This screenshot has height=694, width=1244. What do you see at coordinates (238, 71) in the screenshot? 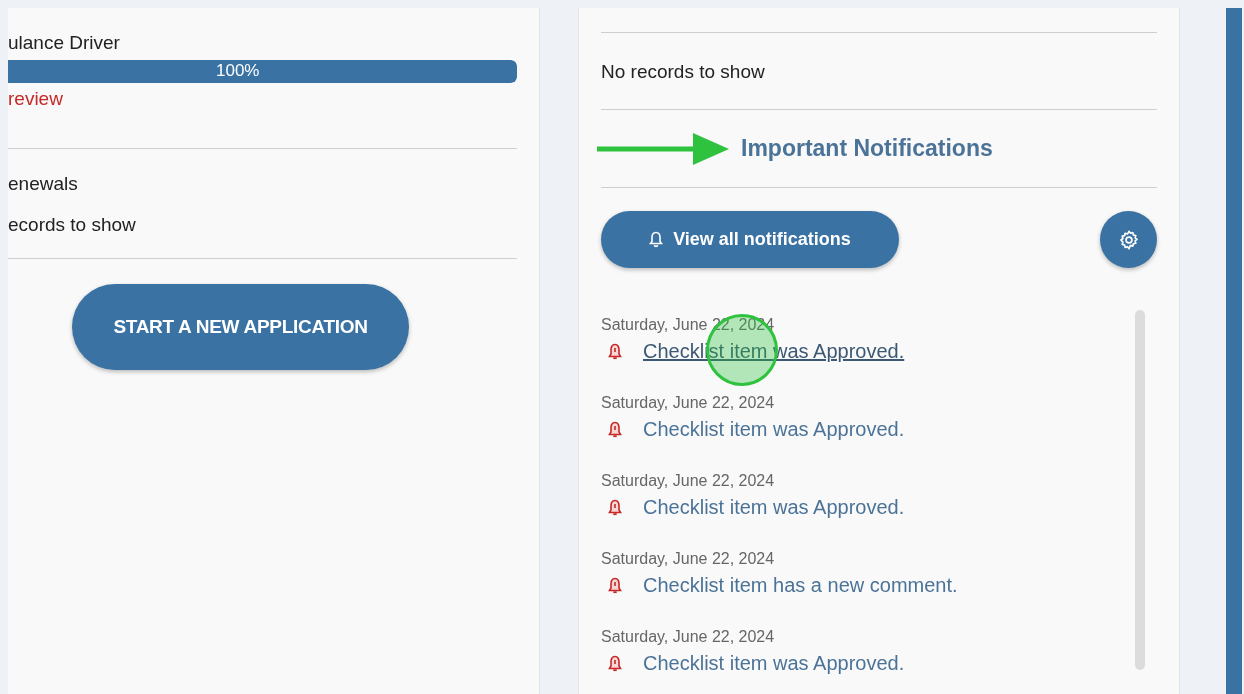
I see `progress-label: 100%` at bounding box center [238, 71].